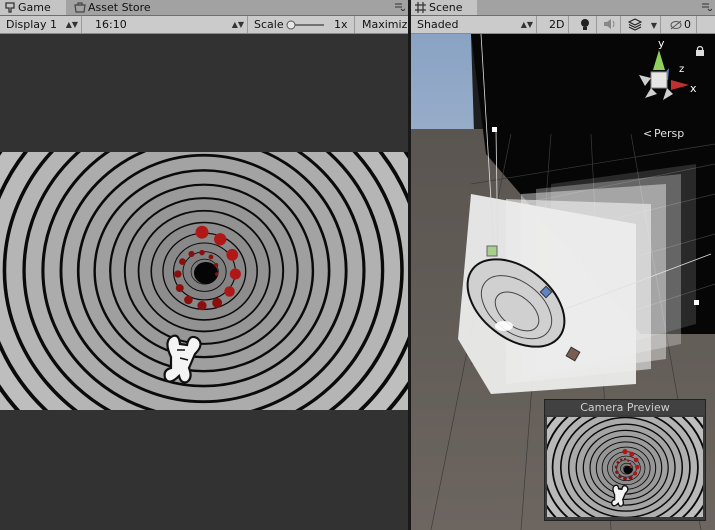  Describe the element at coordinates (111, 24) in the screenshot. I see `aspect-dropdown-label: 16:10` at that location.